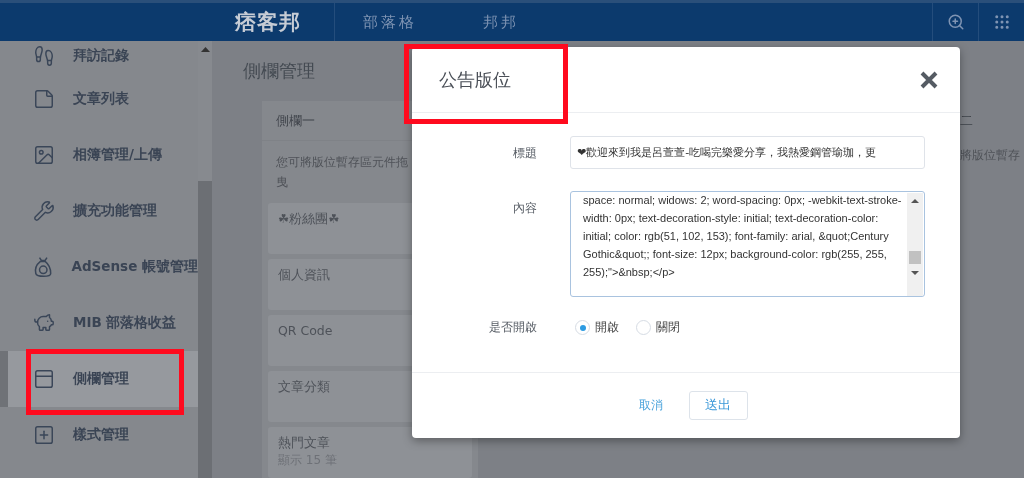  Describe the element at coordinates (305, 330) in the screenshot. I see `widget-name: QR Code` at that location.